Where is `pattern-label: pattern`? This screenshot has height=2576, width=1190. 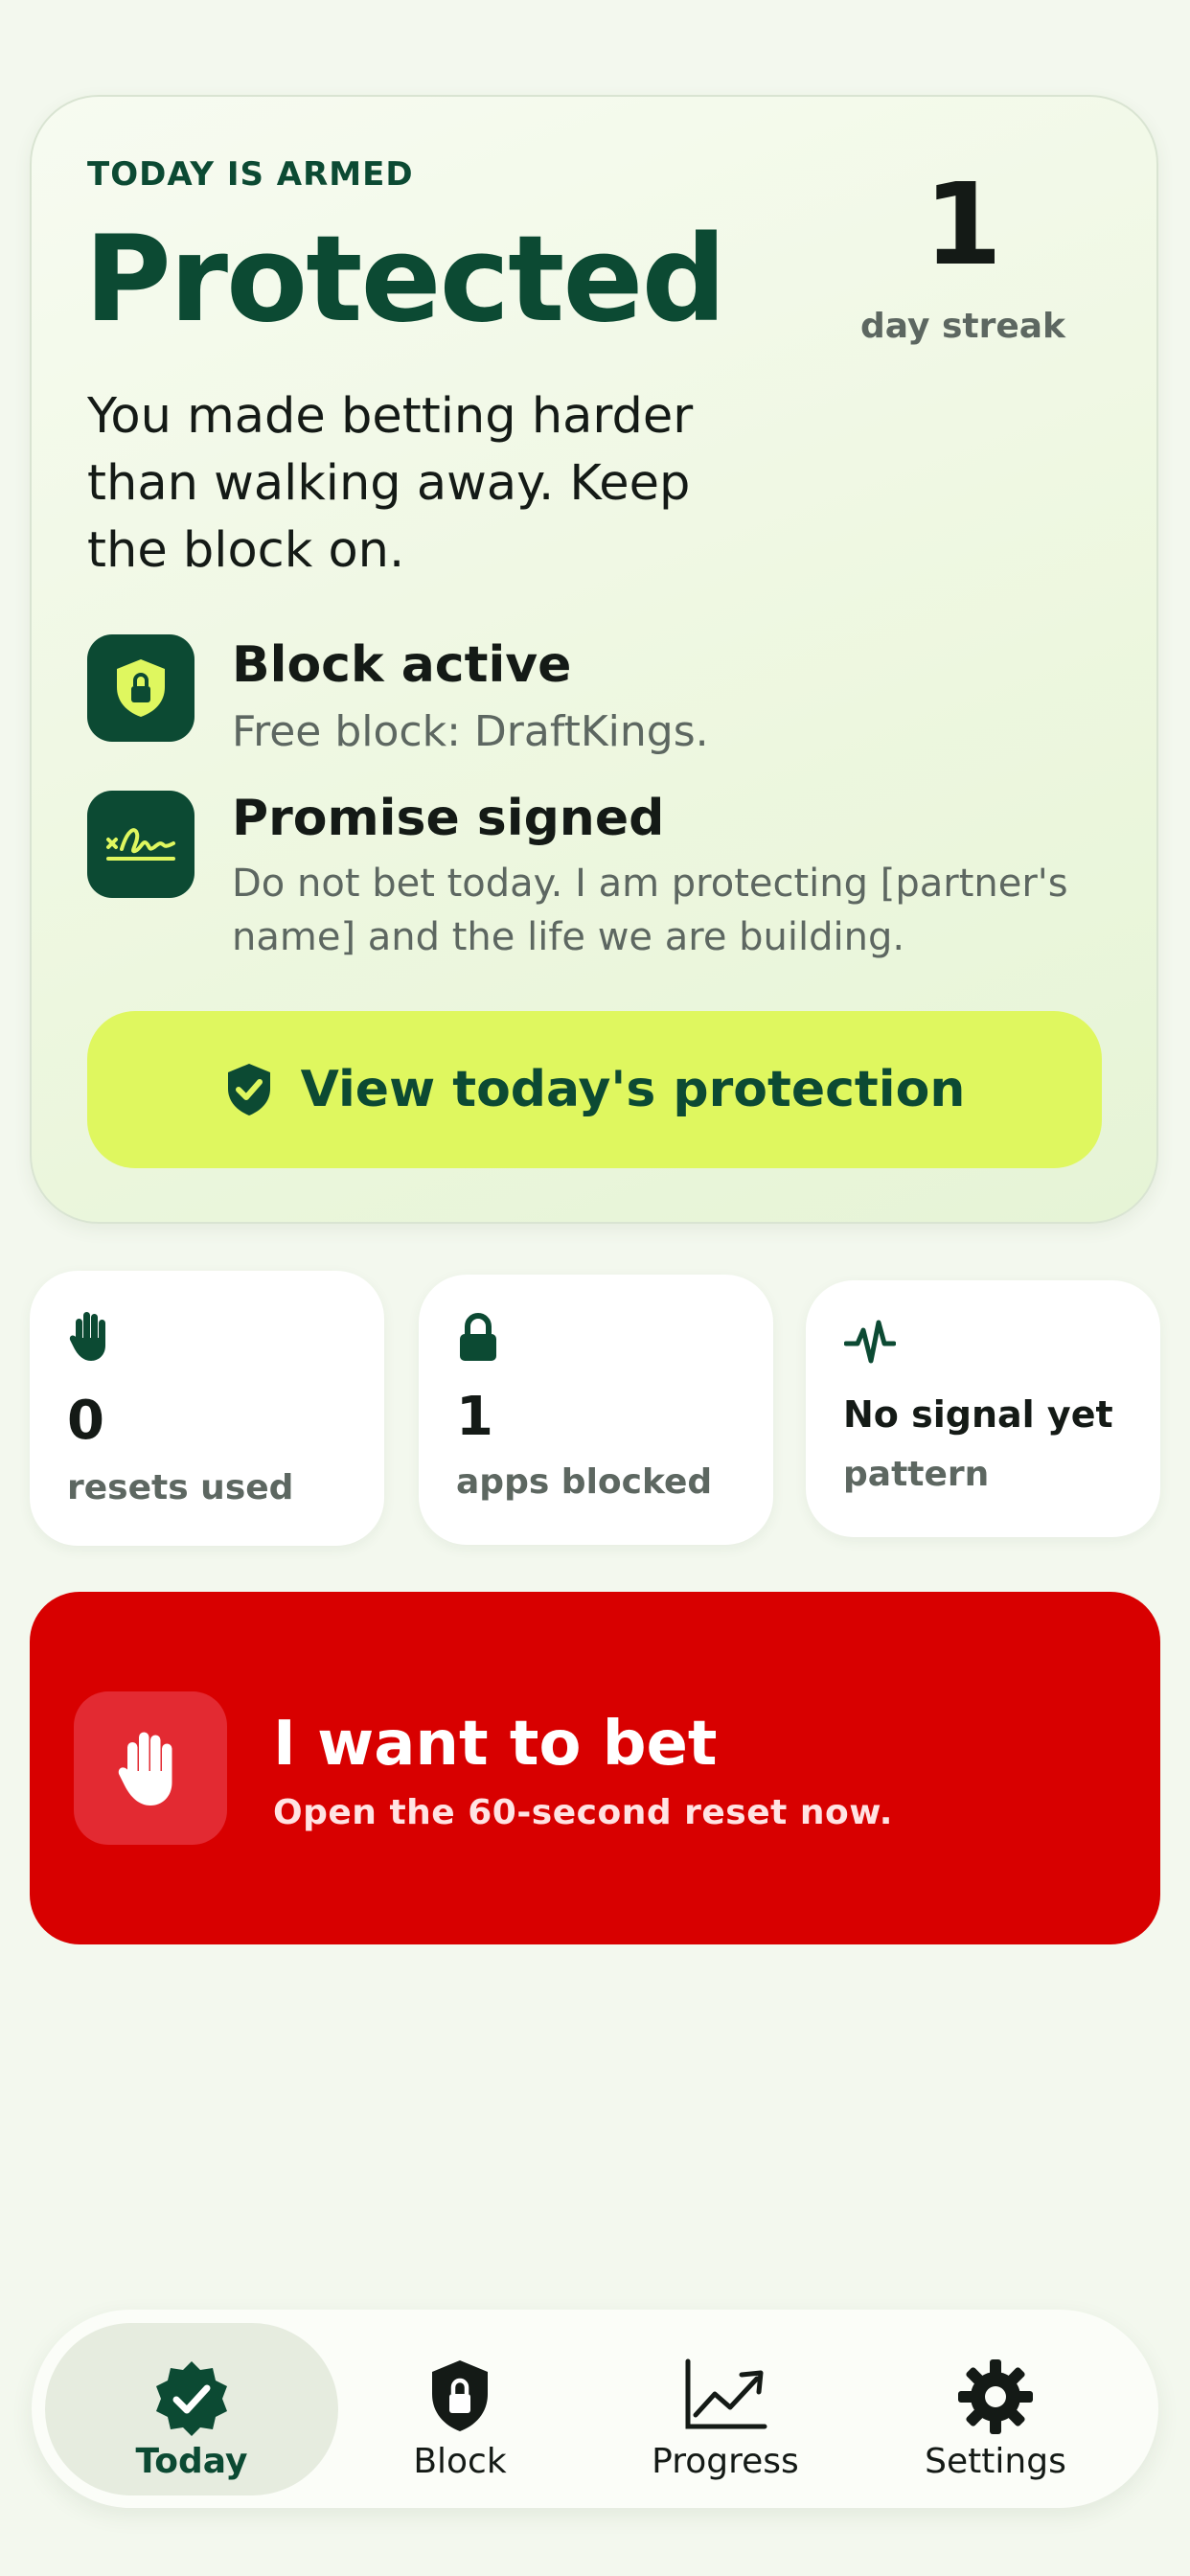
pattern-label: pattern is located at coordinates (917, 1474).